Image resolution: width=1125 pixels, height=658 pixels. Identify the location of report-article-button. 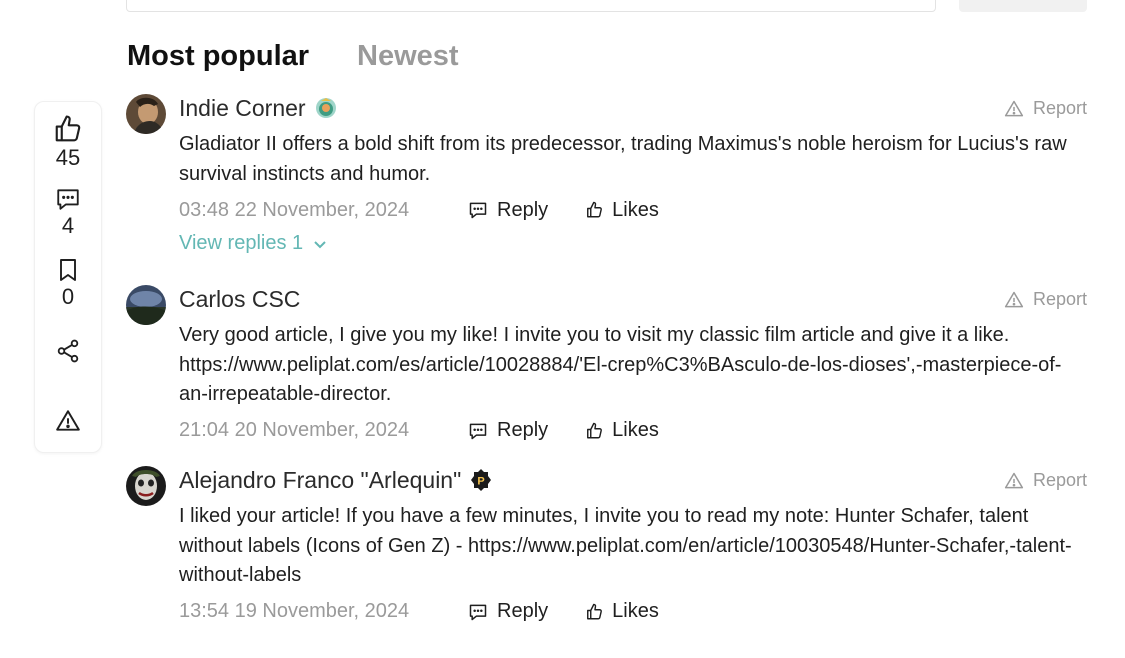
(68, 421).